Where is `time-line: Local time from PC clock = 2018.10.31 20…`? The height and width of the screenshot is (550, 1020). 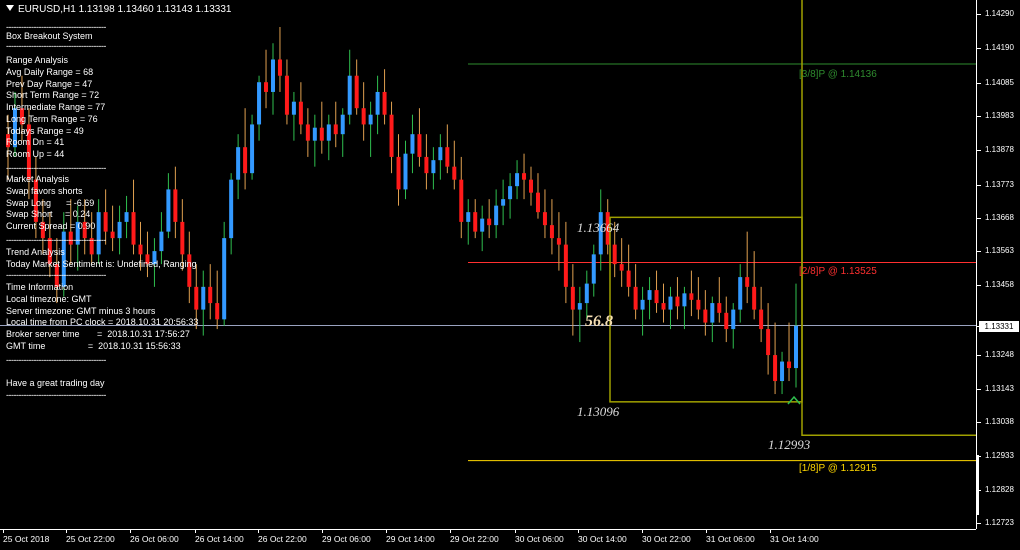 time-line: Local time from PC clock = 2018.10.31 20… is located at coordinates (102, 322).